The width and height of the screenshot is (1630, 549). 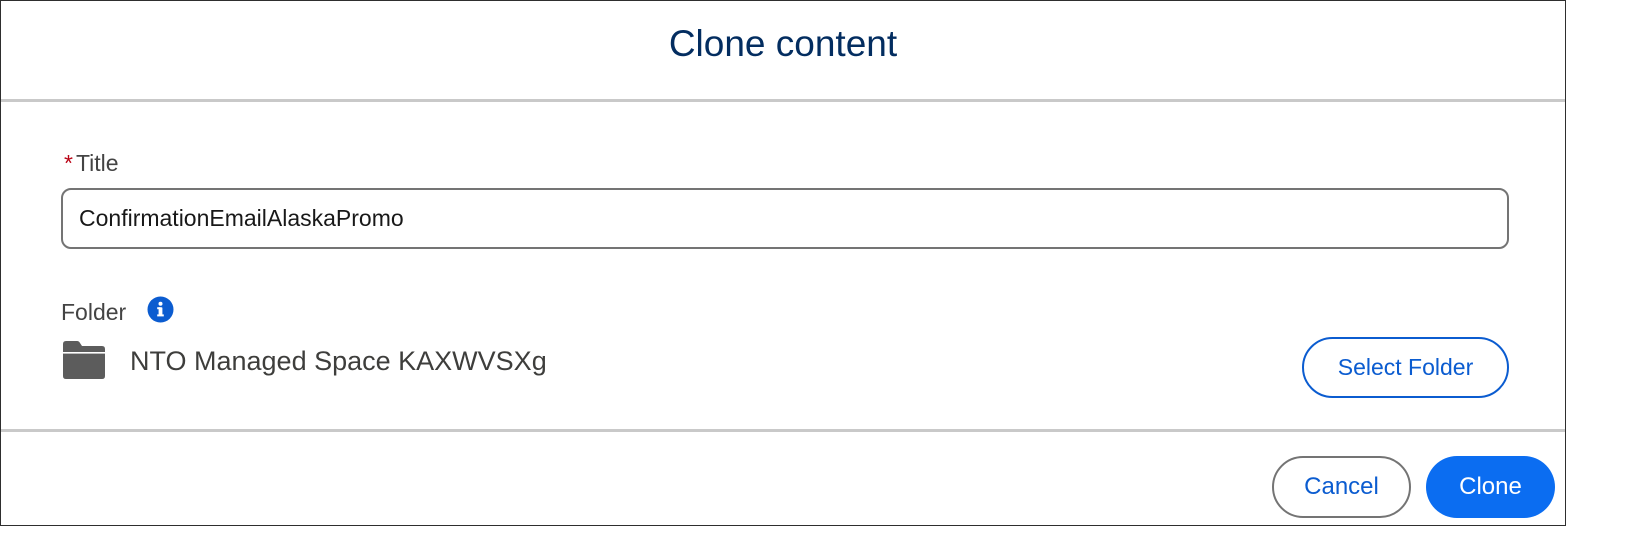 I want to click on info-icon, so click(x=160, y=309).